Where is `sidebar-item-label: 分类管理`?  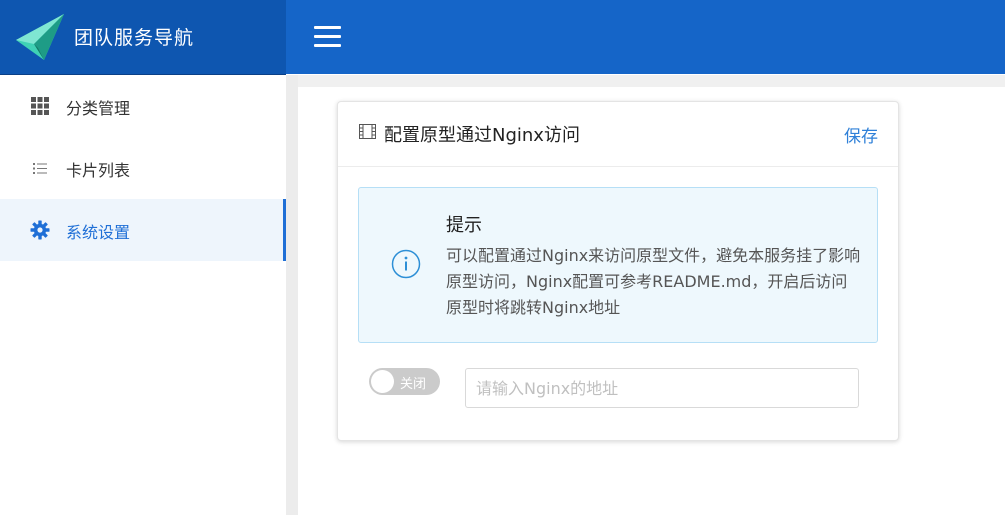
sidebar-item-label: 分类管理 is located at coordinates (98, 108).